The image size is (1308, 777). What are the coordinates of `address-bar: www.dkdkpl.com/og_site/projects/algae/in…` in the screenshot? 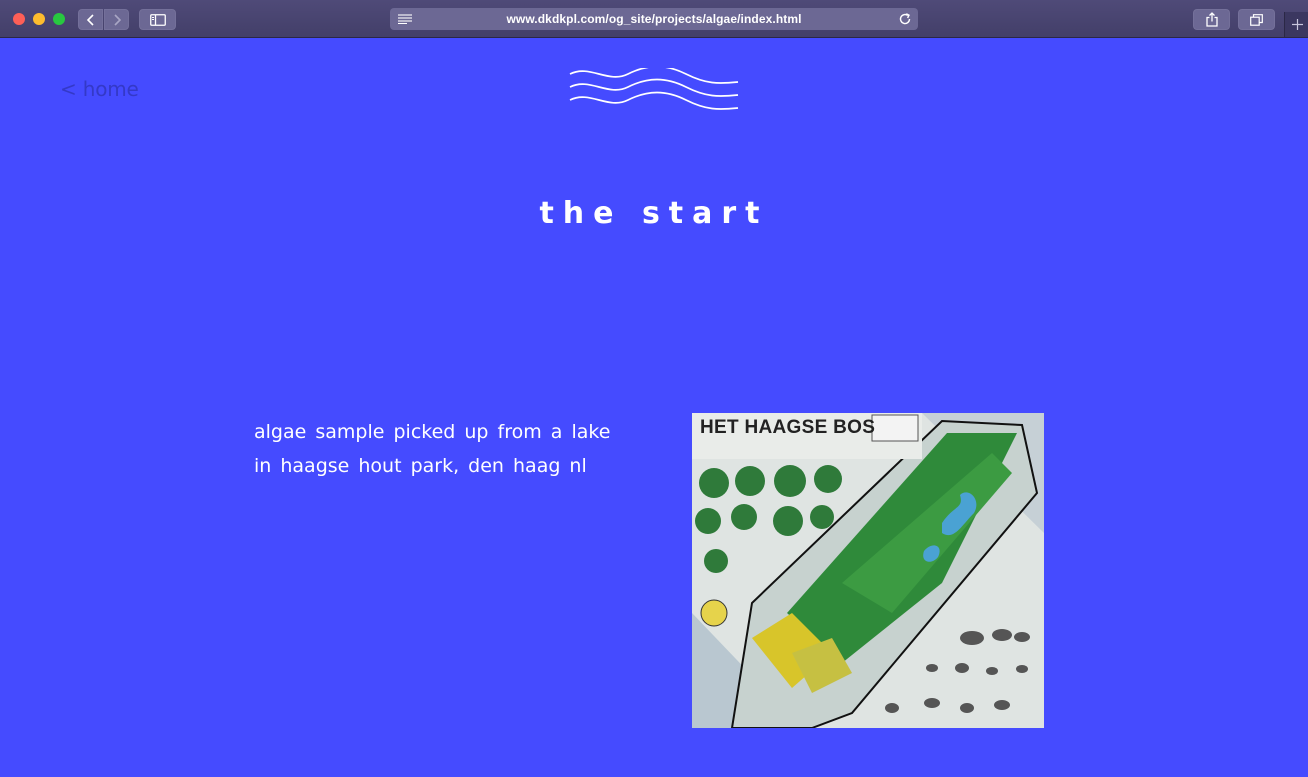 It's located at (654, 19).